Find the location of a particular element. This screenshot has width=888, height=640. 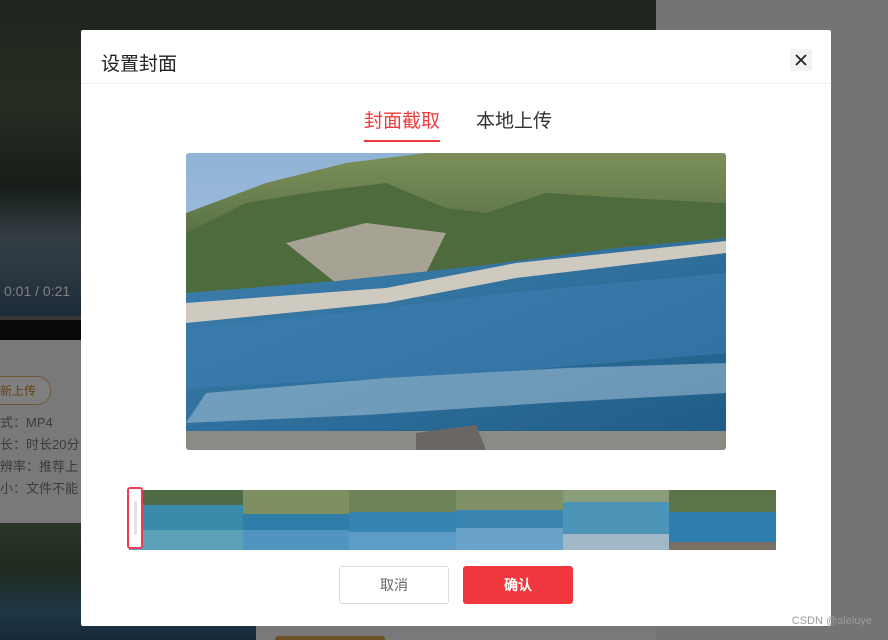

modal-title: 设置封面 is located at coordinates (139, 64).